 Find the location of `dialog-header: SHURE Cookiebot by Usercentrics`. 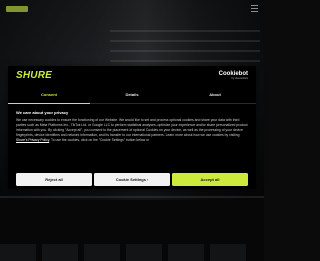

dialog-header: SHURE Cookiebot by Usercentrics is located at coordinates (132, 75).